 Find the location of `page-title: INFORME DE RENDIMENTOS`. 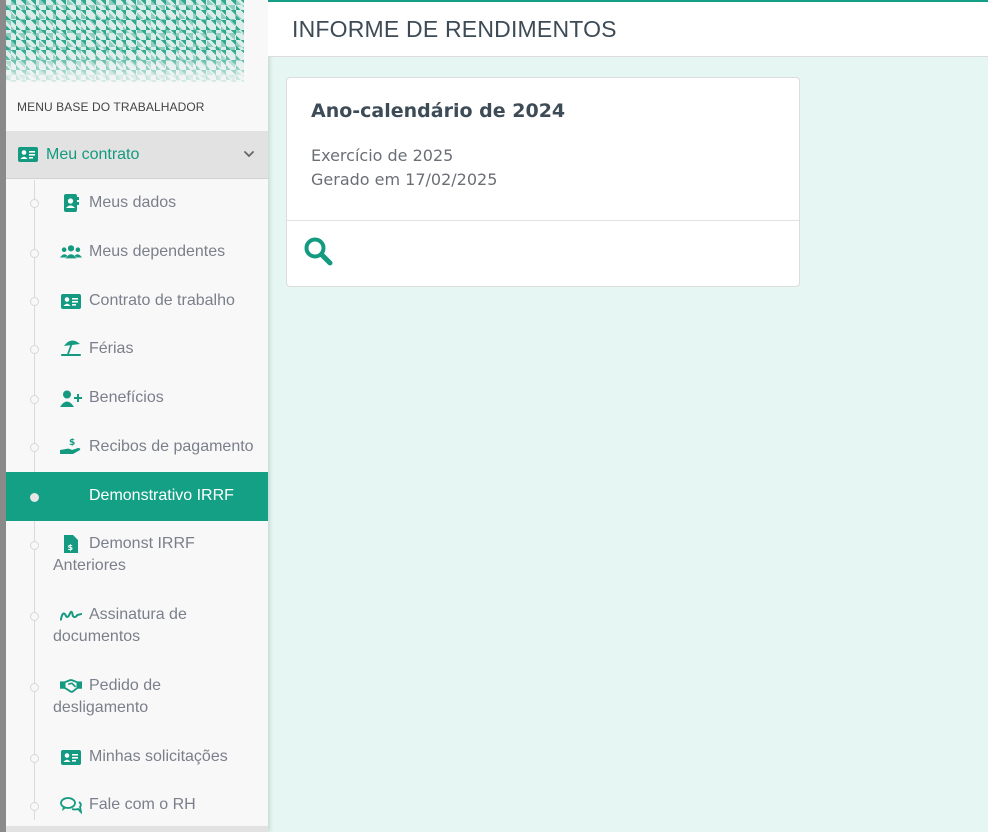

page-title: INFORME DE RENDIMENTOS is located at coordinates (454, 29).